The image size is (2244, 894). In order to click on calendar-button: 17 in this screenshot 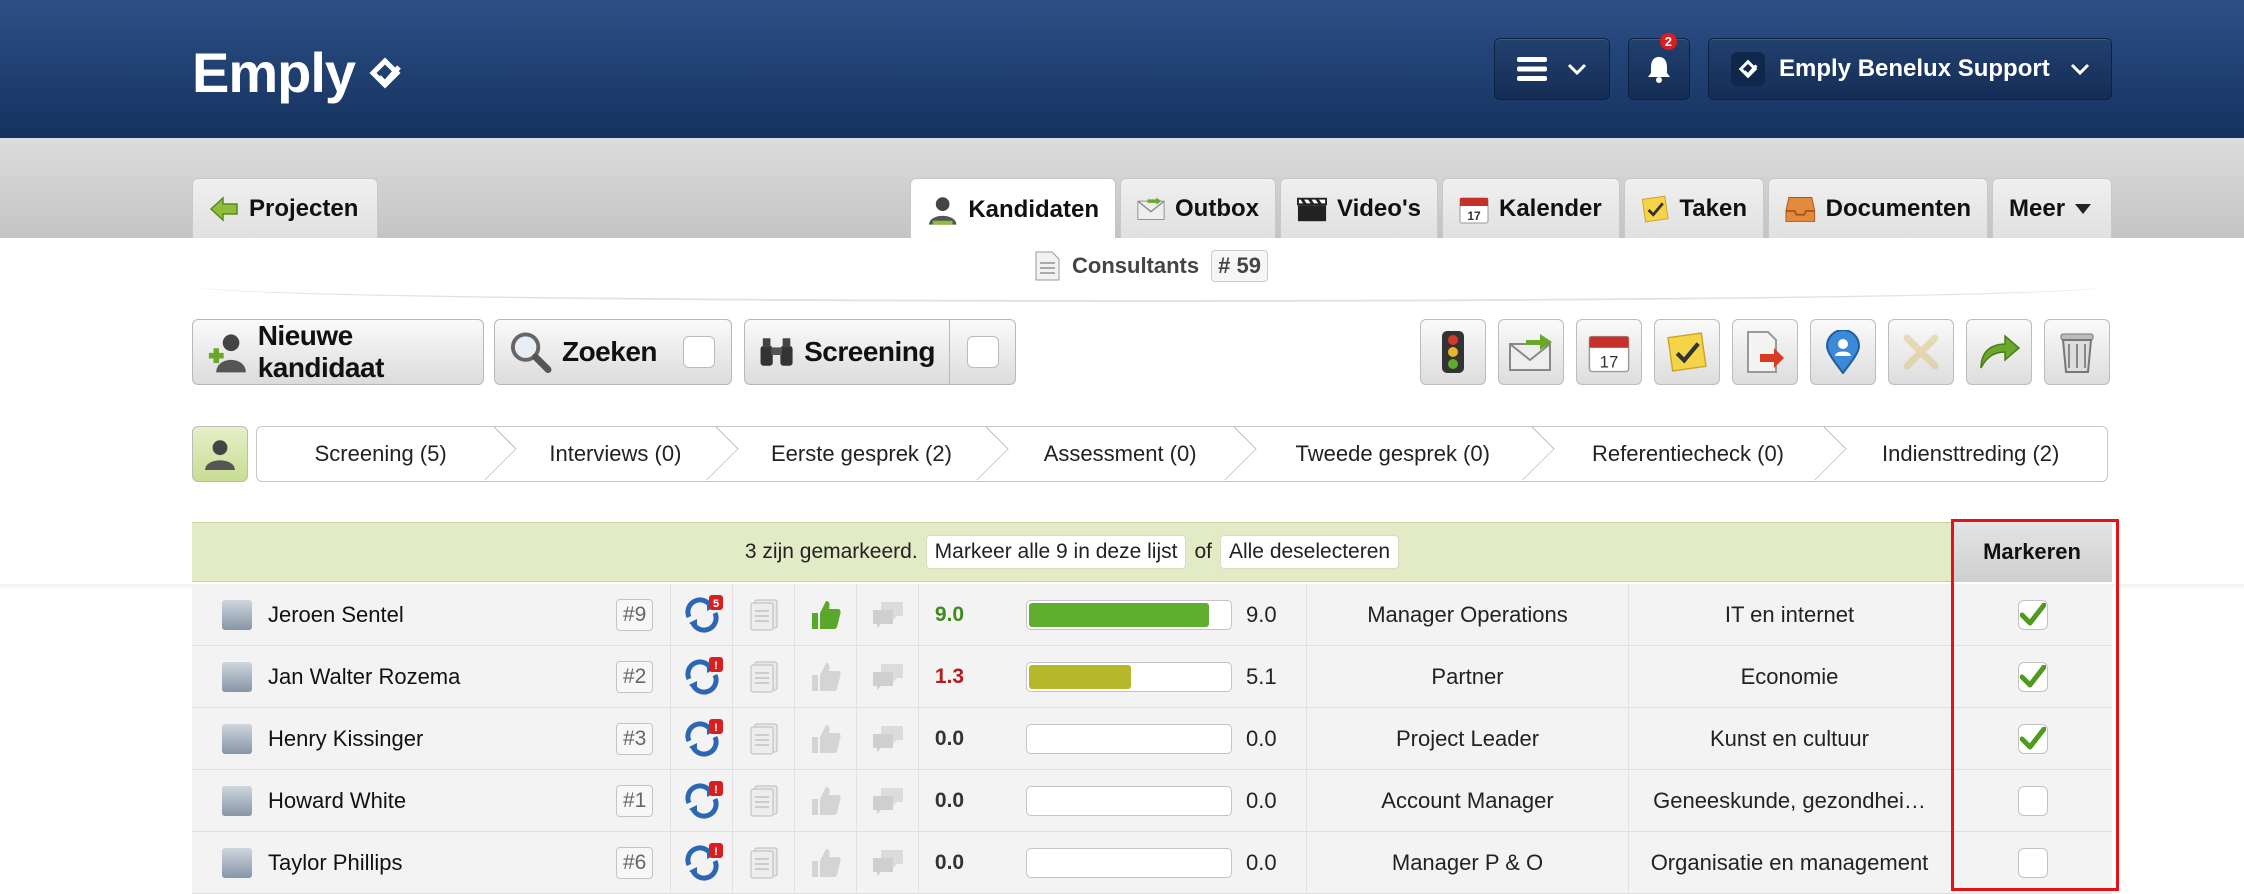, I will do `click(1609, 352)`.